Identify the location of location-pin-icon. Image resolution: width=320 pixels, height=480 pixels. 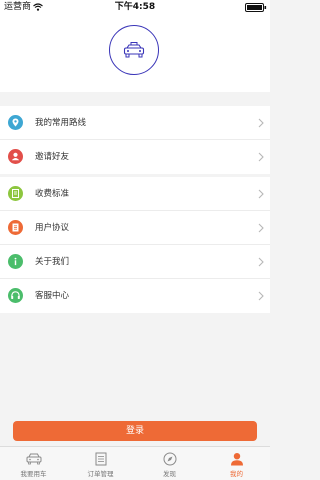
(15, 122).